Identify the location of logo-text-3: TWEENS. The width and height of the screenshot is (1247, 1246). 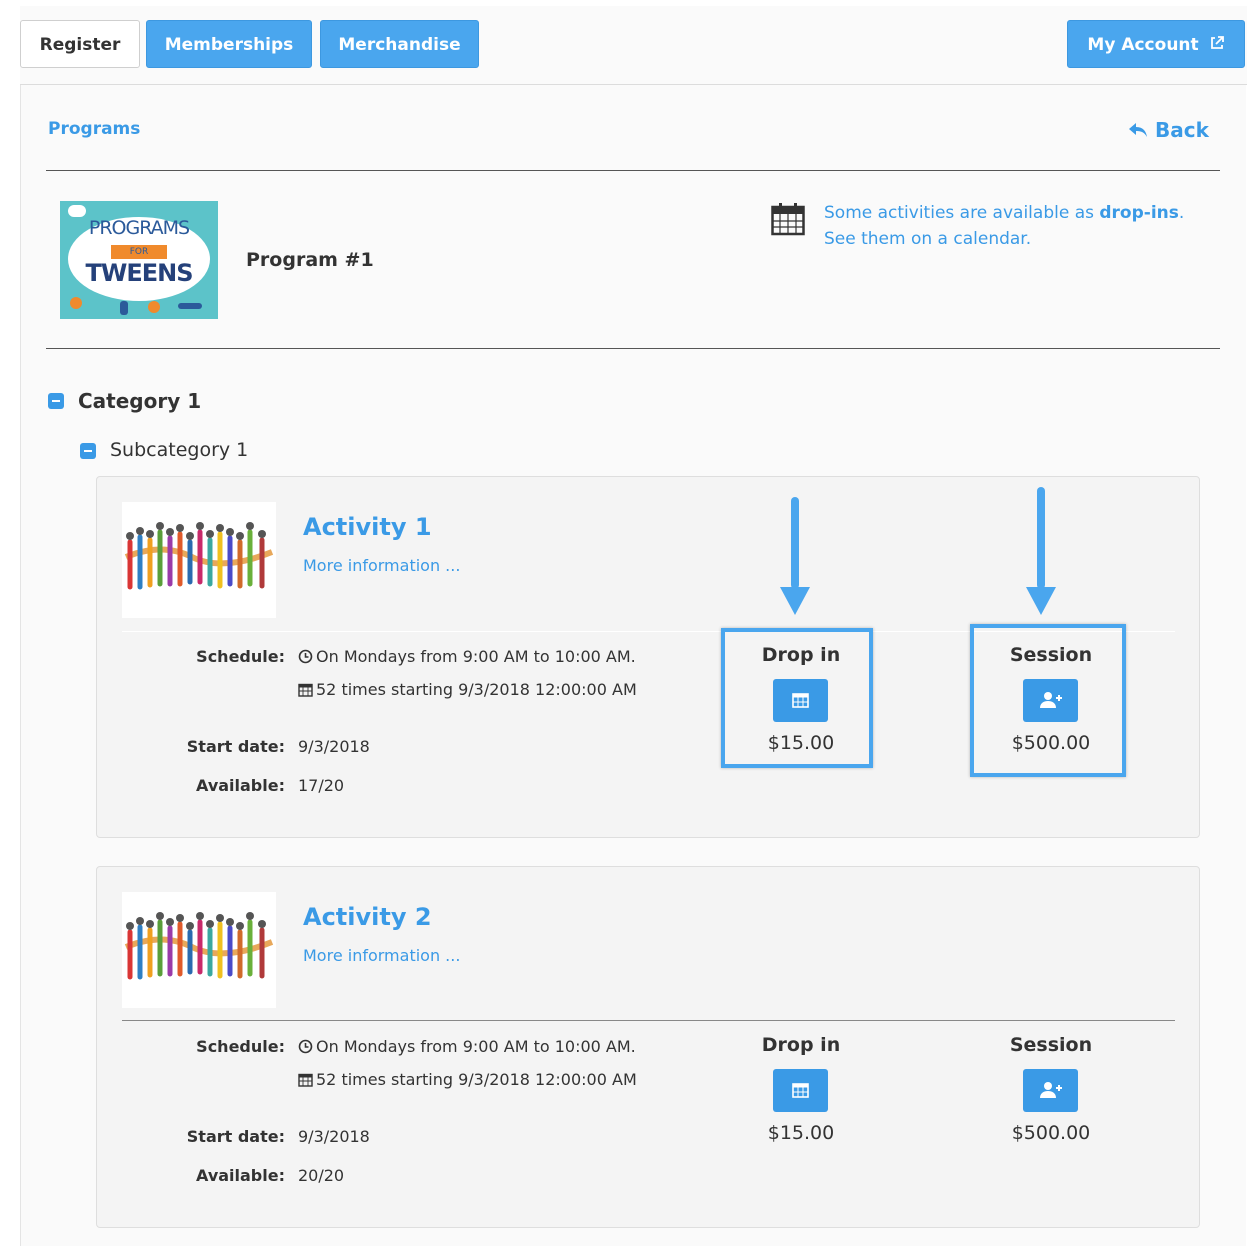
(139, 273).